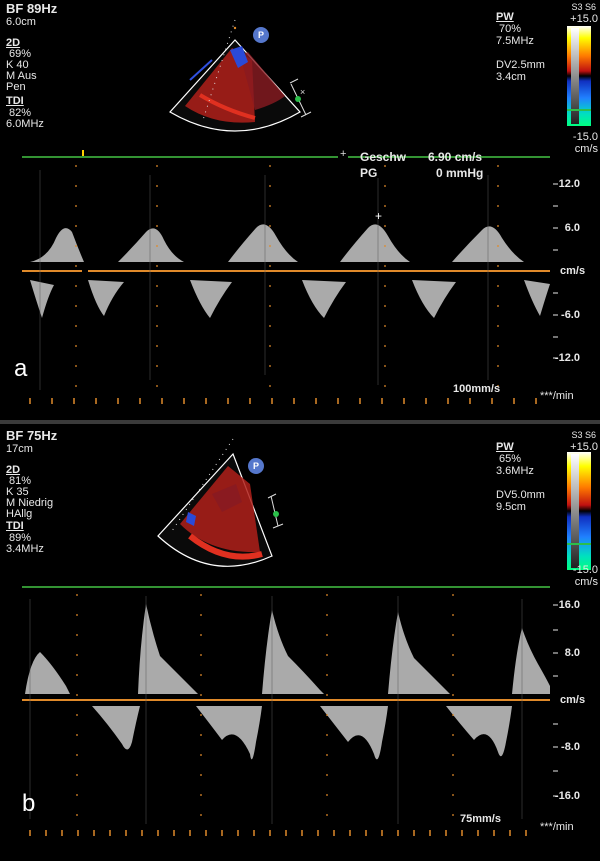 The height and width of the screenshot is (861, 600). What do you see at coordinates (570, 747) in the screenshot?
I see `axis-tick-b-neg8: -8.0` at bounding box center [570, 747].